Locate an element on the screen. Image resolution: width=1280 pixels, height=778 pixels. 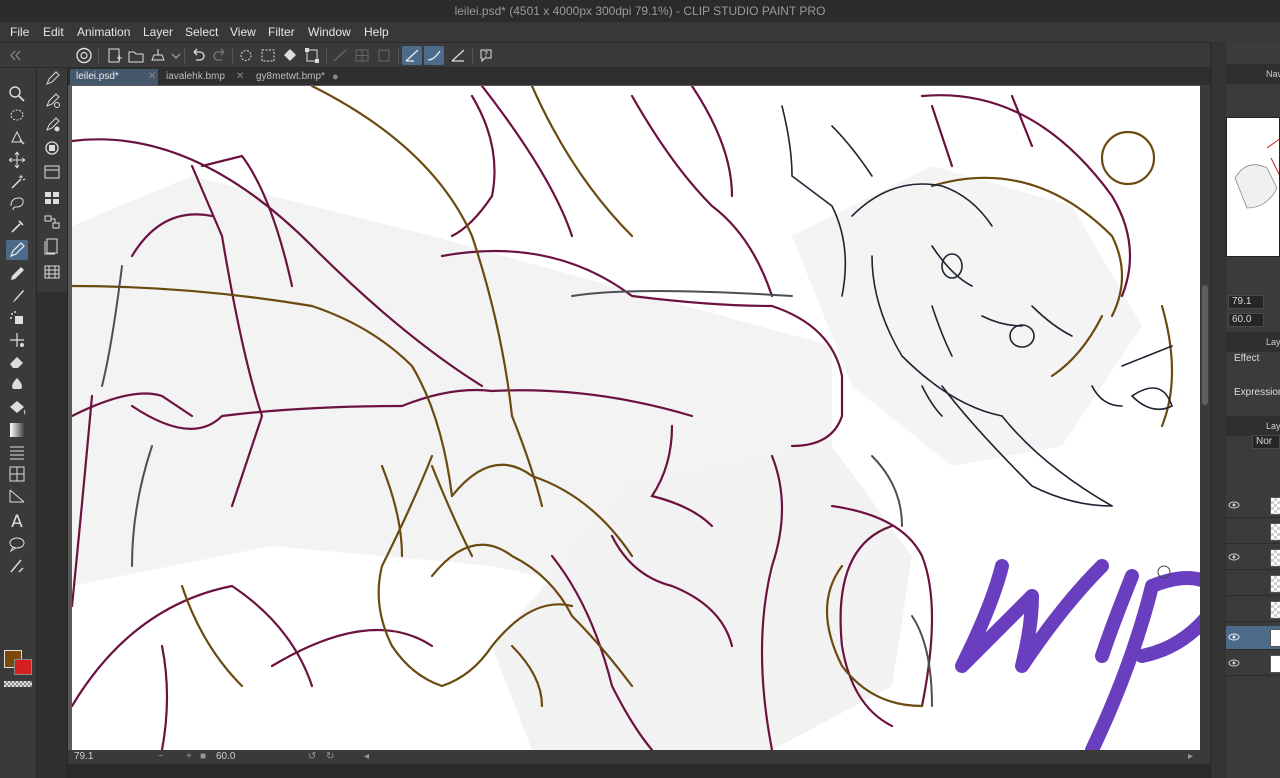
text-tool-icon: A is located at coordinates (17, 521).